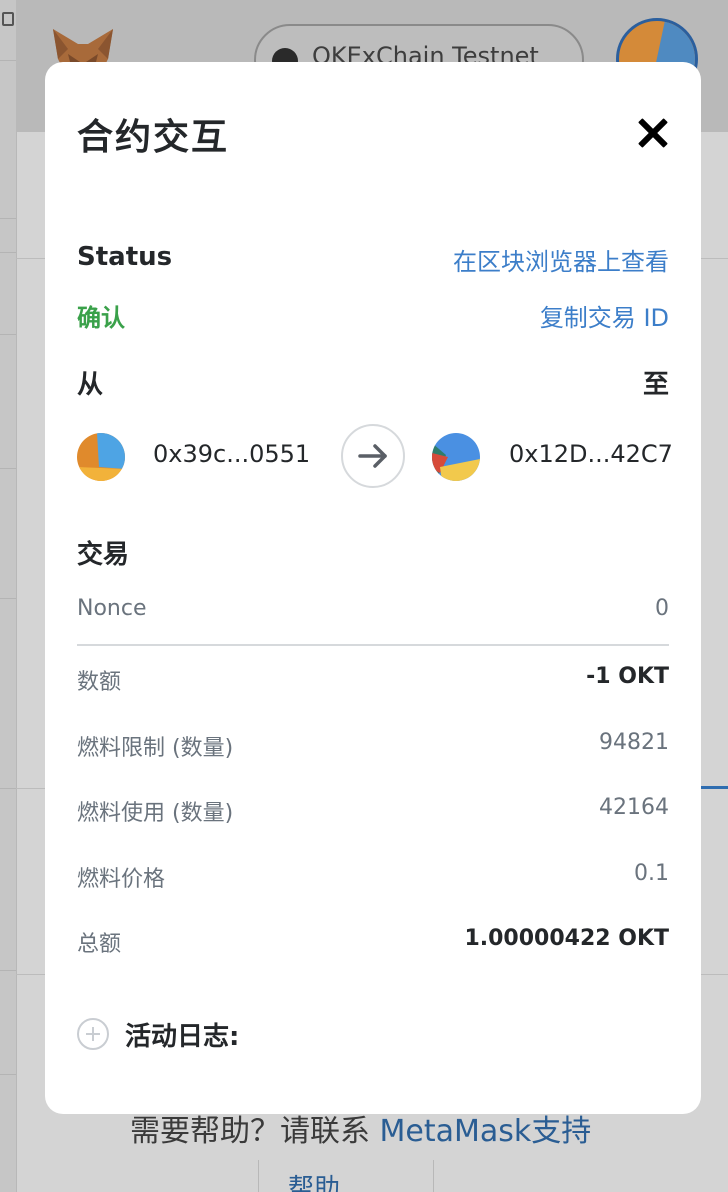 The height and width of the screenshot is (1192, 728). What do you see at coordinates (655, 385) in the screenshot?
I see `to-label: 至` at bounding box center [655, 385].